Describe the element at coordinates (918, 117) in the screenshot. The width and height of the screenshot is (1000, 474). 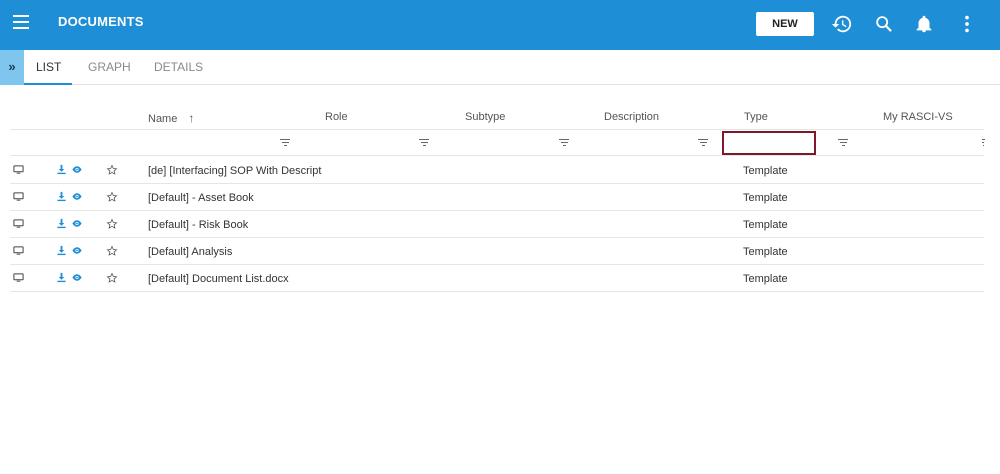
I see `column-header-rasci: My RASCI-VS` at that location.